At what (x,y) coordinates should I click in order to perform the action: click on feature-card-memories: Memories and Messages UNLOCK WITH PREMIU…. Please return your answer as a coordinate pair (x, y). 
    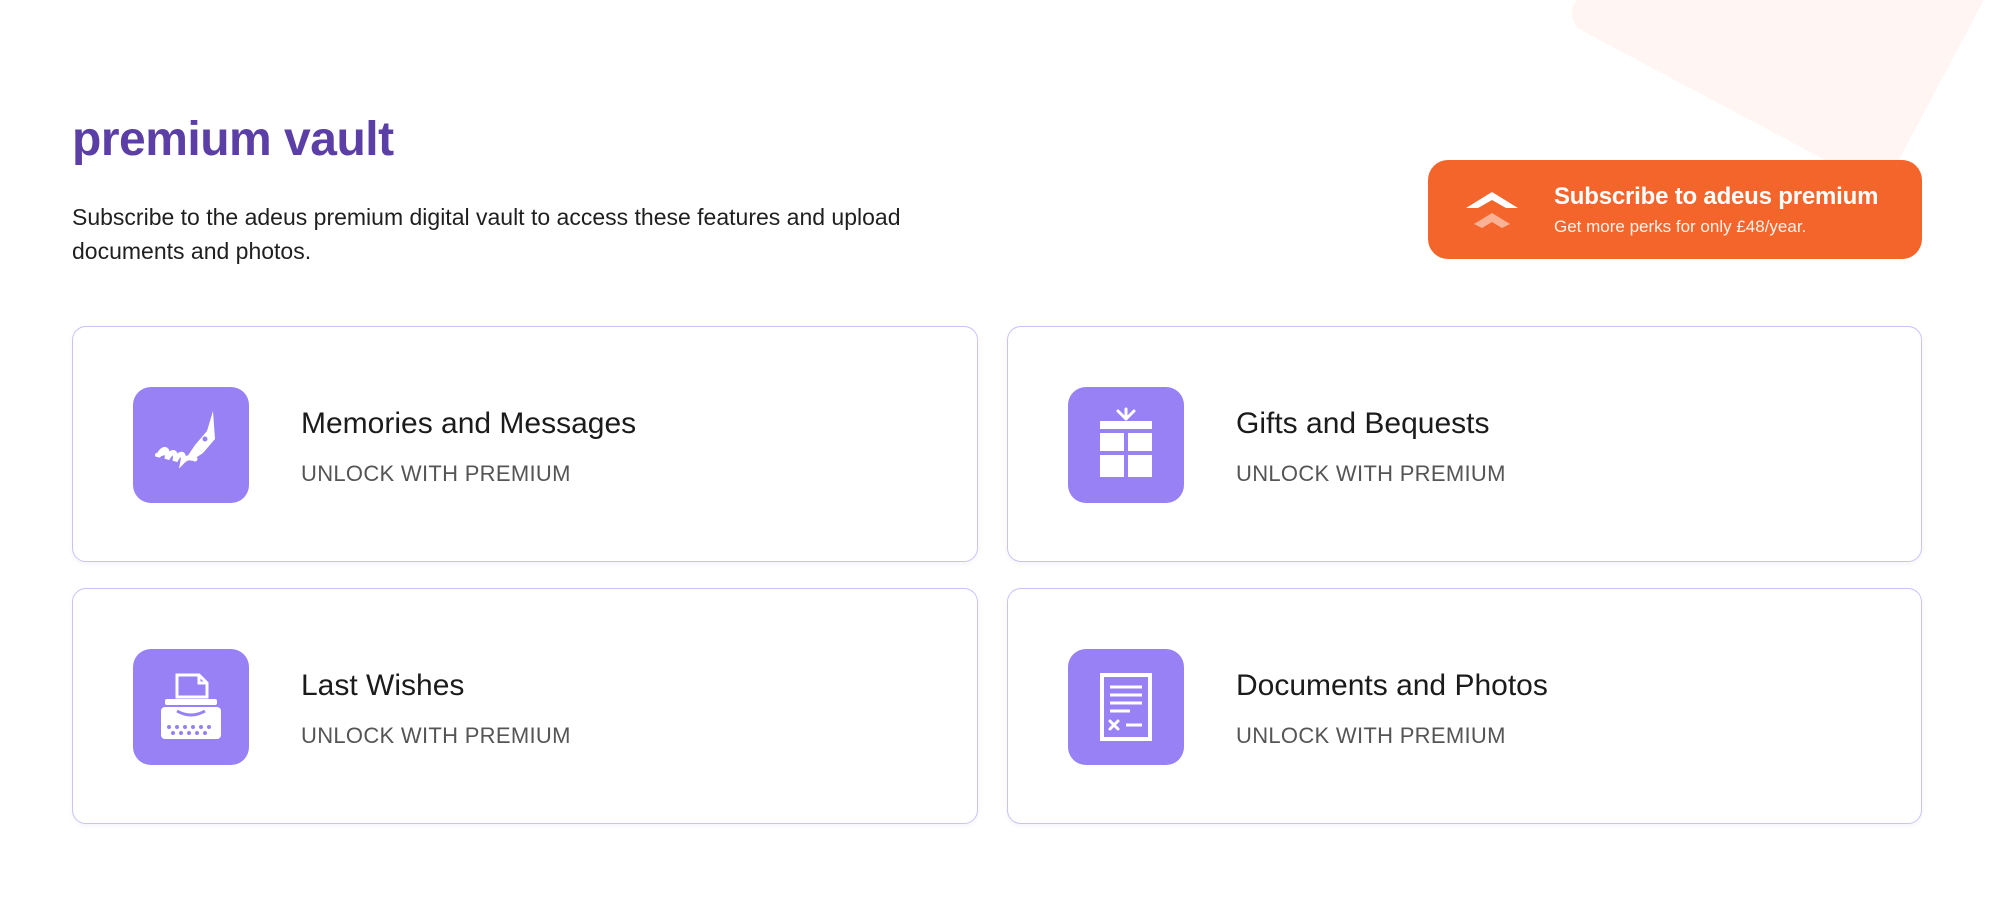
    Looking at the image, I should click on (525, 444).